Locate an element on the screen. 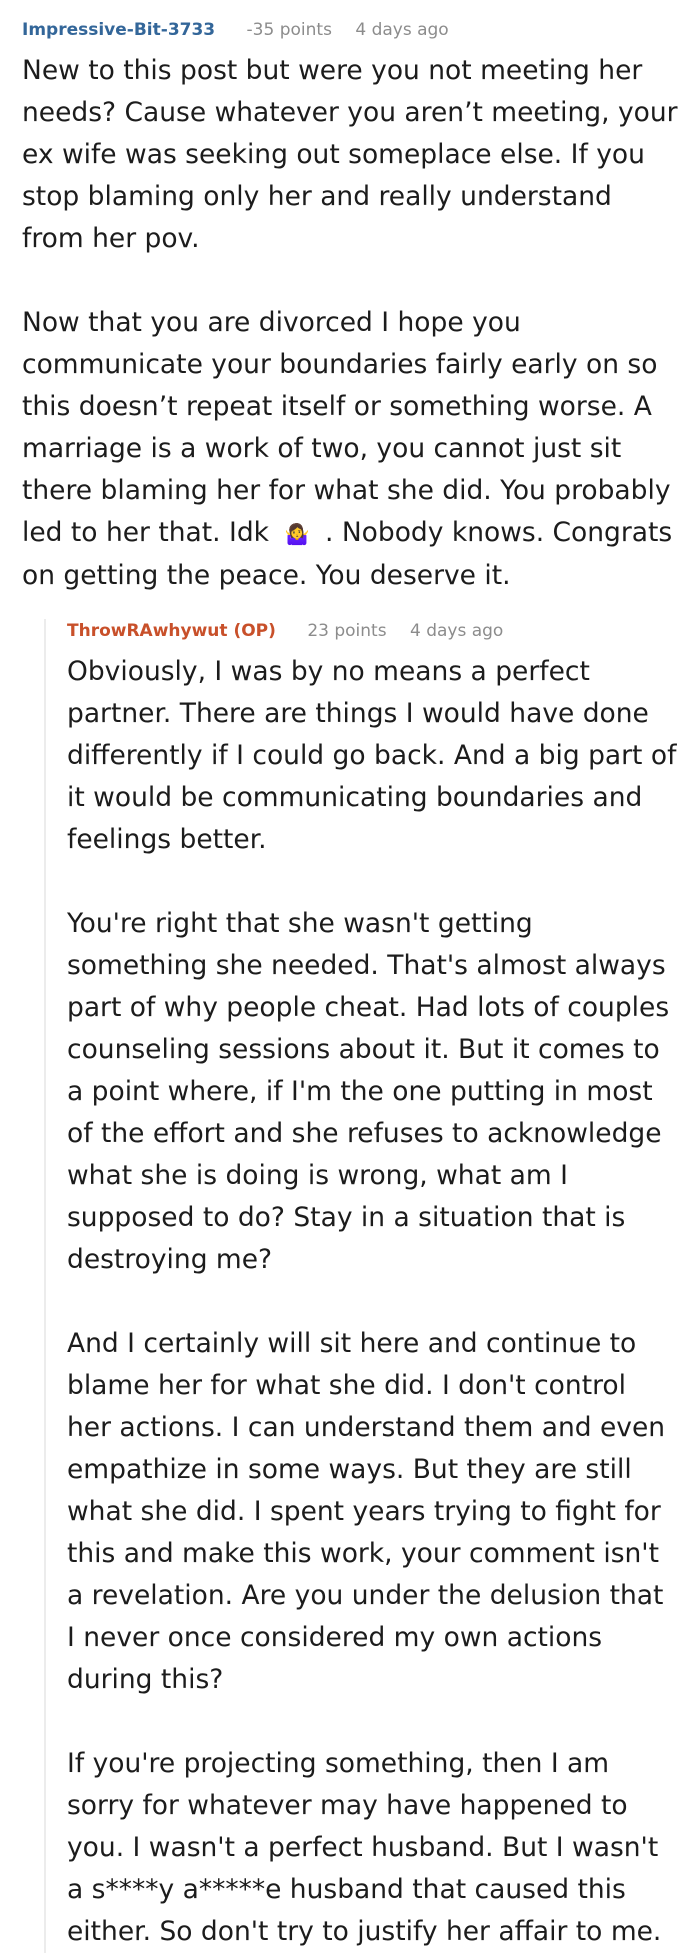 Image resolution: width=700 pixels, height=1953 pixels. shrug-emoji-icon: 🤷‍♀️ is located at coordinates (297, 534).